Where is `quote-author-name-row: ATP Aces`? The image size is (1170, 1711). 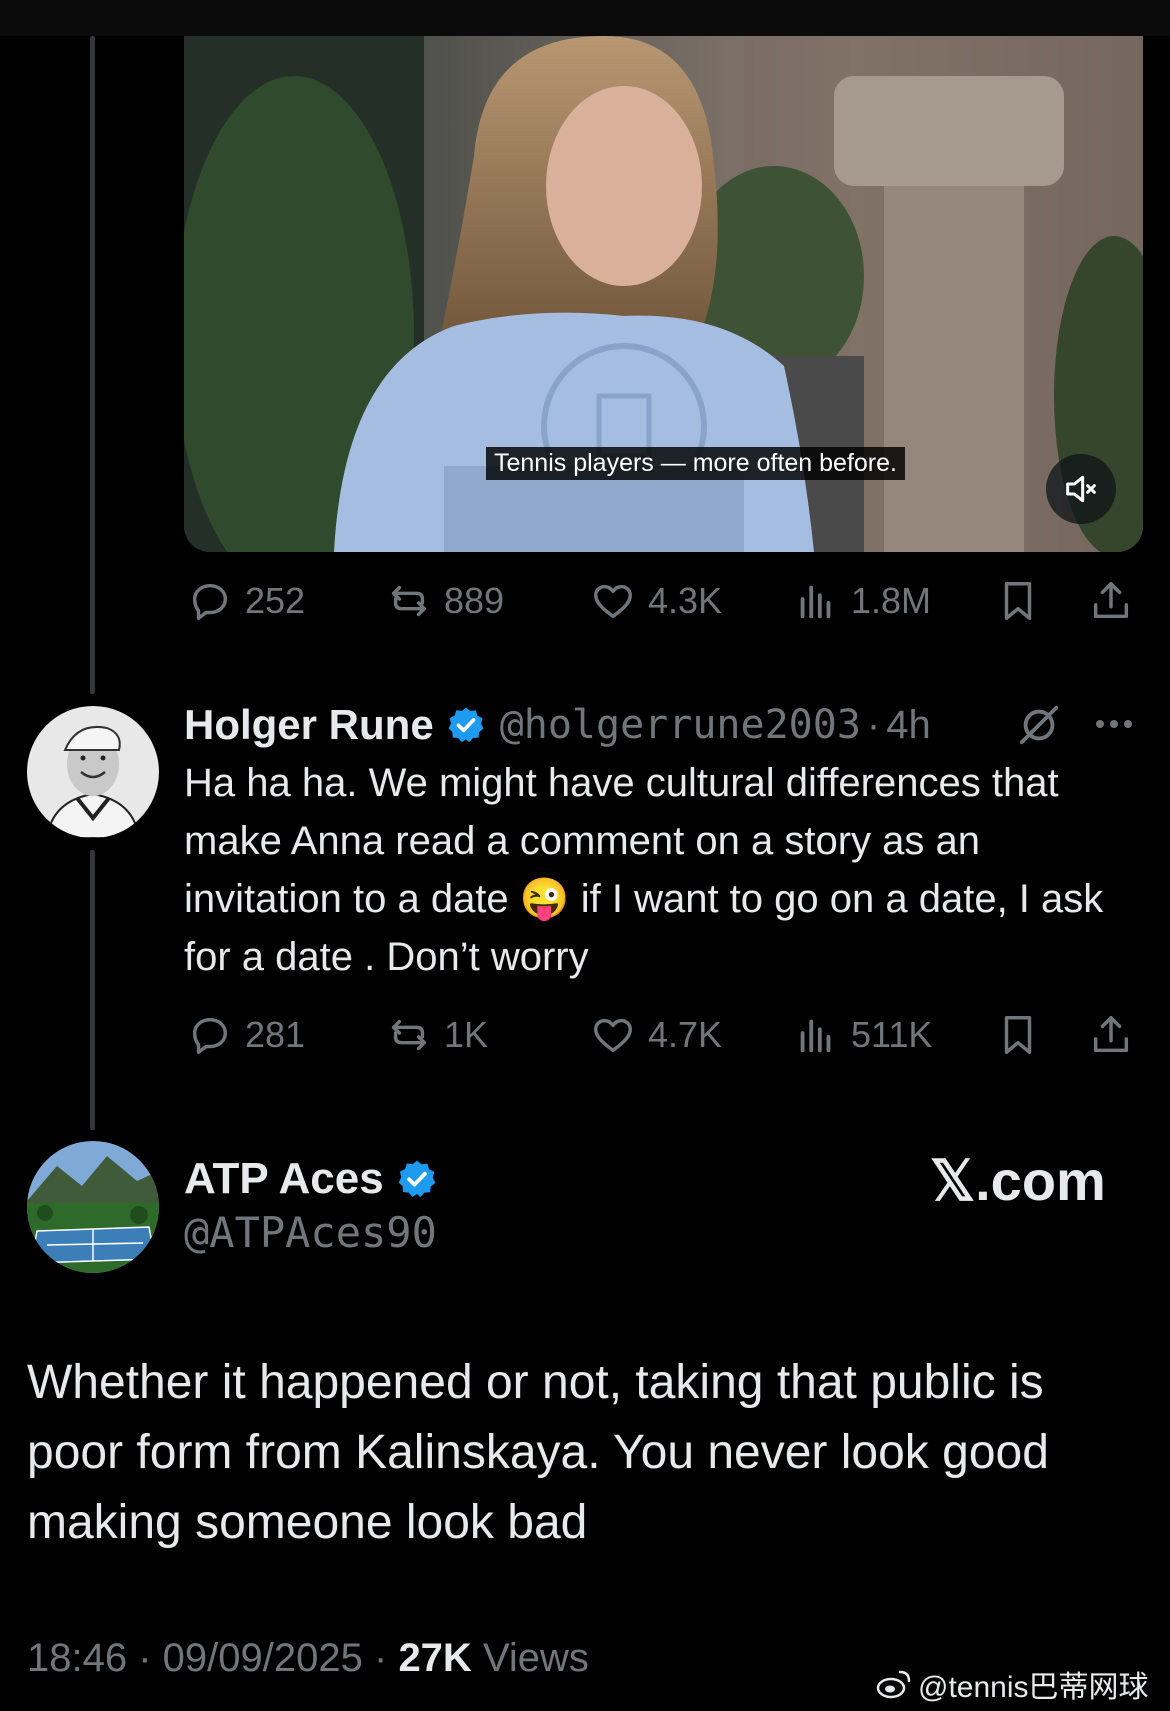
quote-author-name-row: ATP Aces is located at coordinates (311, 1179).